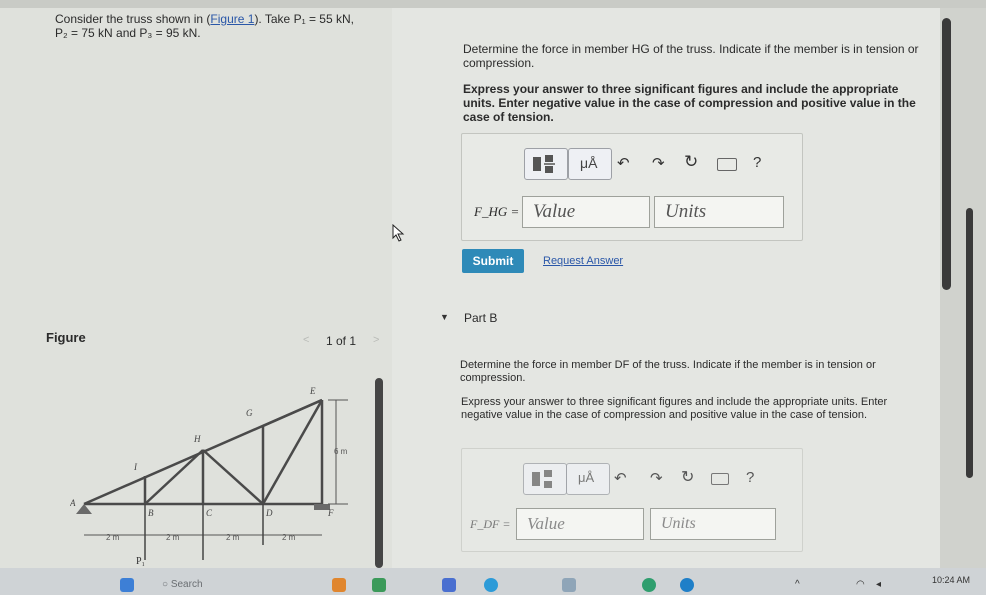  I want to click on mouse-cursor-icon, so click(398, 233).